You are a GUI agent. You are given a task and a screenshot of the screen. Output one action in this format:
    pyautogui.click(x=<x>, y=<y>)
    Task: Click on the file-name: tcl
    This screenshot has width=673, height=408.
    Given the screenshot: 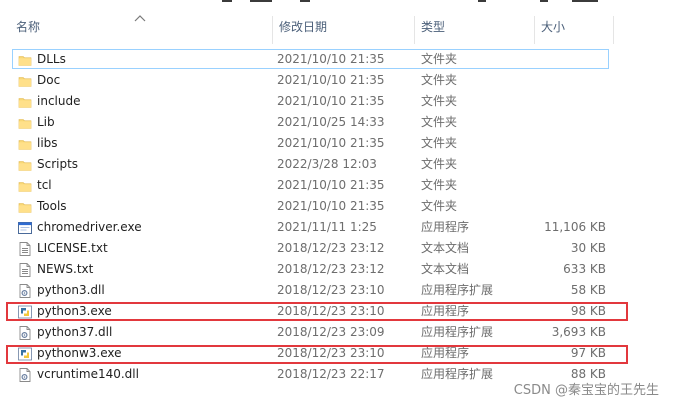 What is the action you would take?
    pyautogui.click(x=44, y=185)
    